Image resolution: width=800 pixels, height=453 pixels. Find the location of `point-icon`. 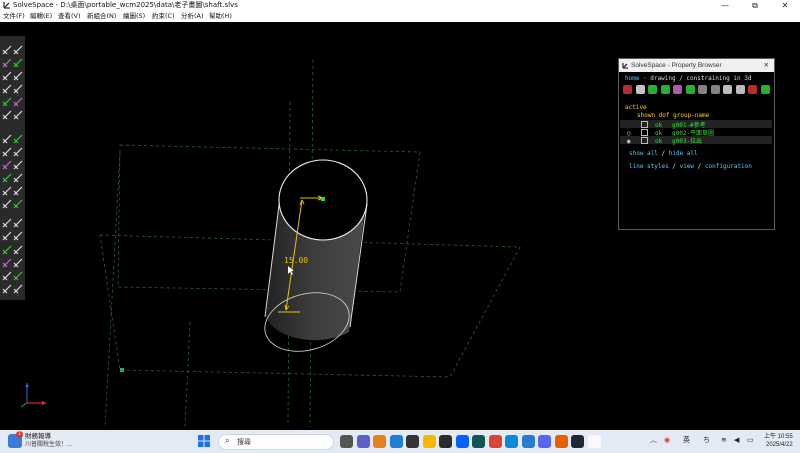

point-icon is located at coordinates (7, 99).